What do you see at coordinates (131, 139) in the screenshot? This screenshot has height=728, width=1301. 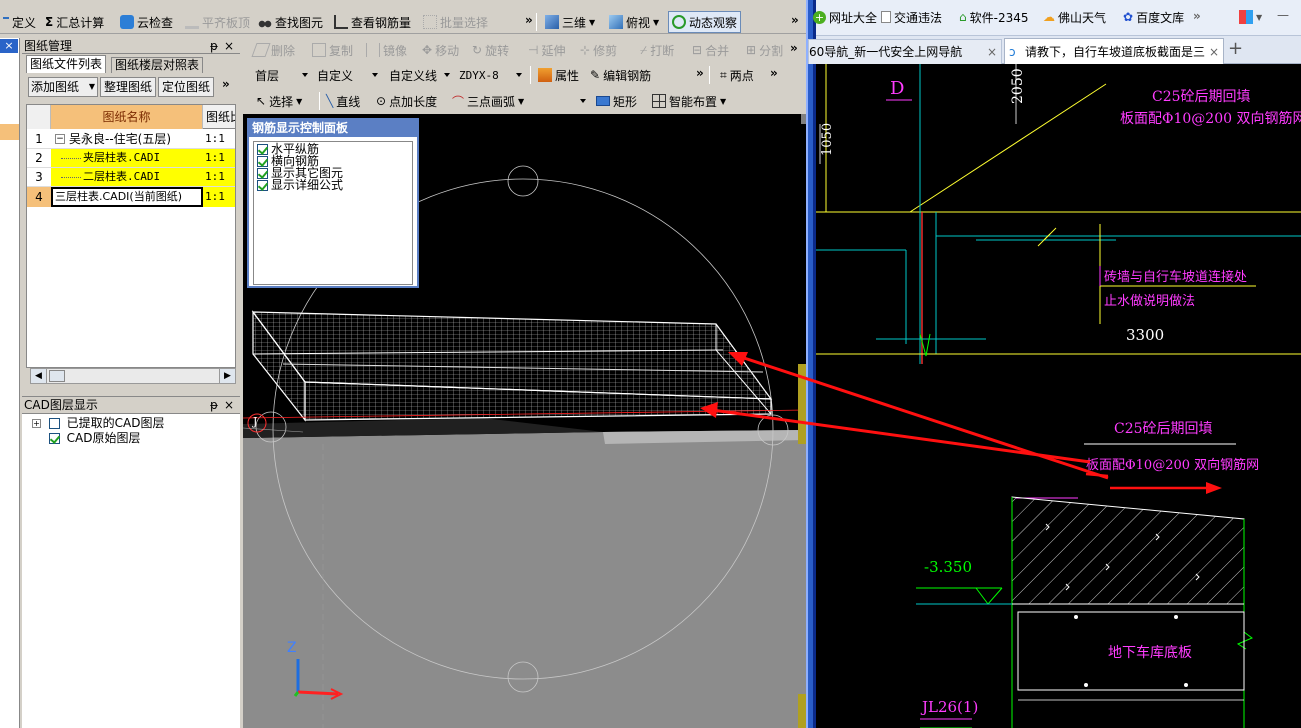 I see `table-row: 1 − 吴永良--住宅(五层) 1:1` at bounding box center [131, 139].